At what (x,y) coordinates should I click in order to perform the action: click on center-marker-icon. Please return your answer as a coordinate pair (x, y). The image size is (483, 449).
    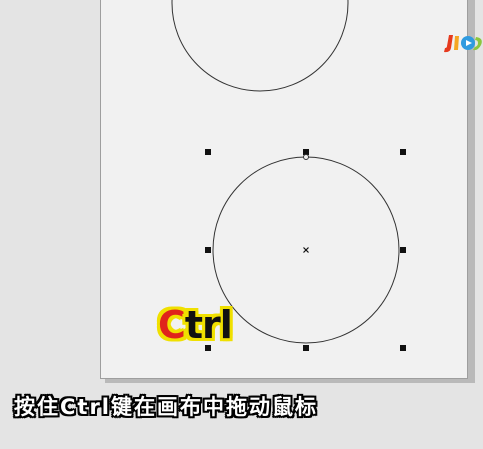
    Looking at the image, I should click on (306, 250).